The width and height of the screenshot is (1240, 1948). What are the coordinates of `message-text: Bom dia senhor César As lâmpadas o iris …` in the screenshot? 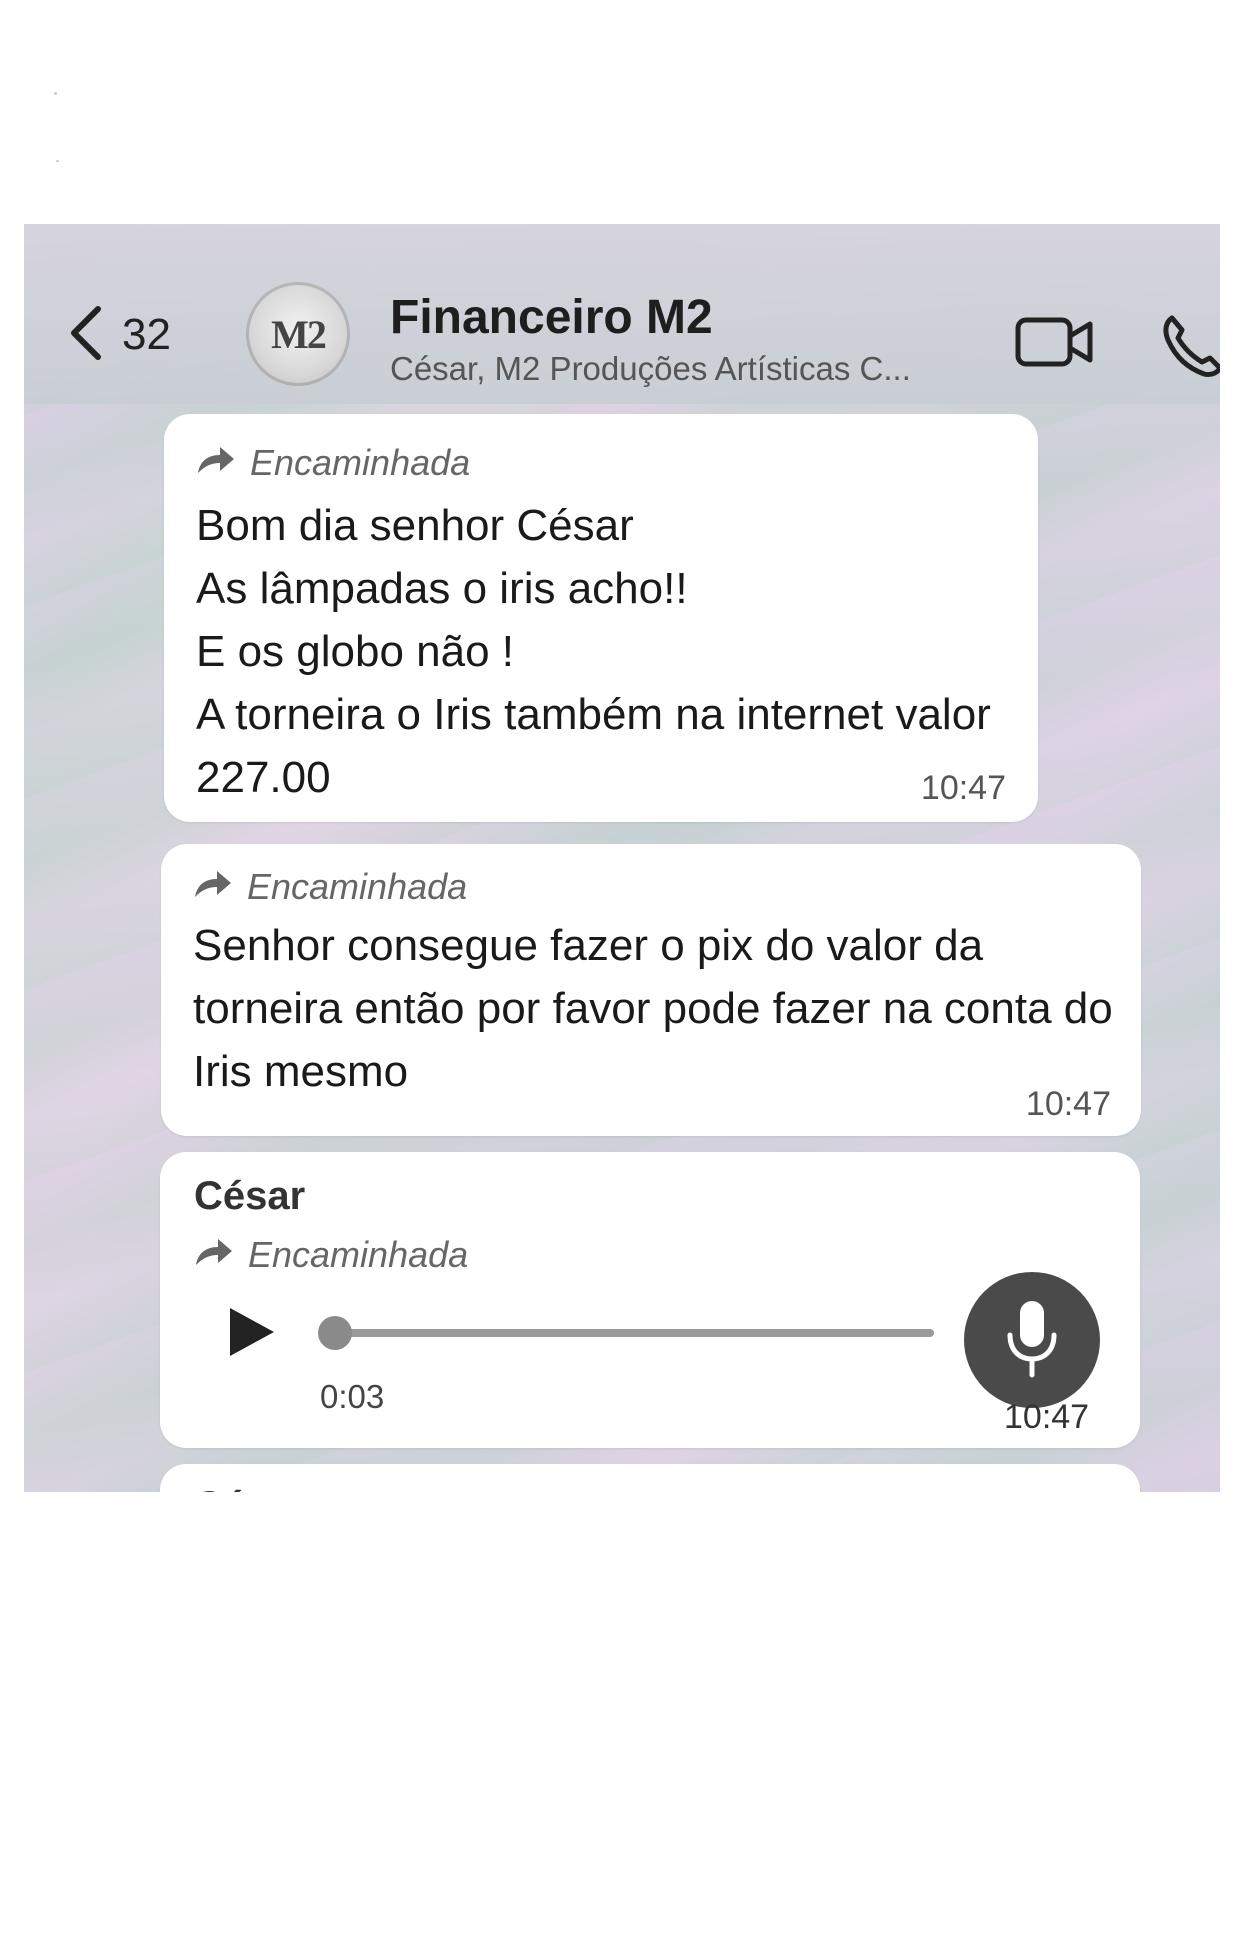 It's located at (593, 651).